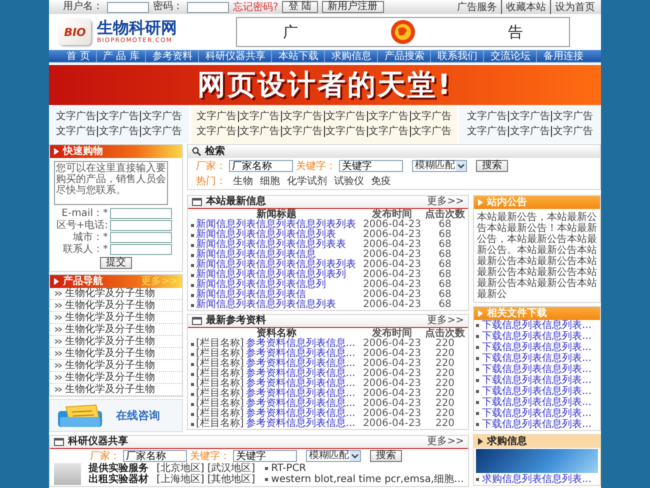 This screenshot has width=650, height=488. Describe the element at coordinates (351, 56) in the screenshot. I see `nav-link: 求购信息` at that location.